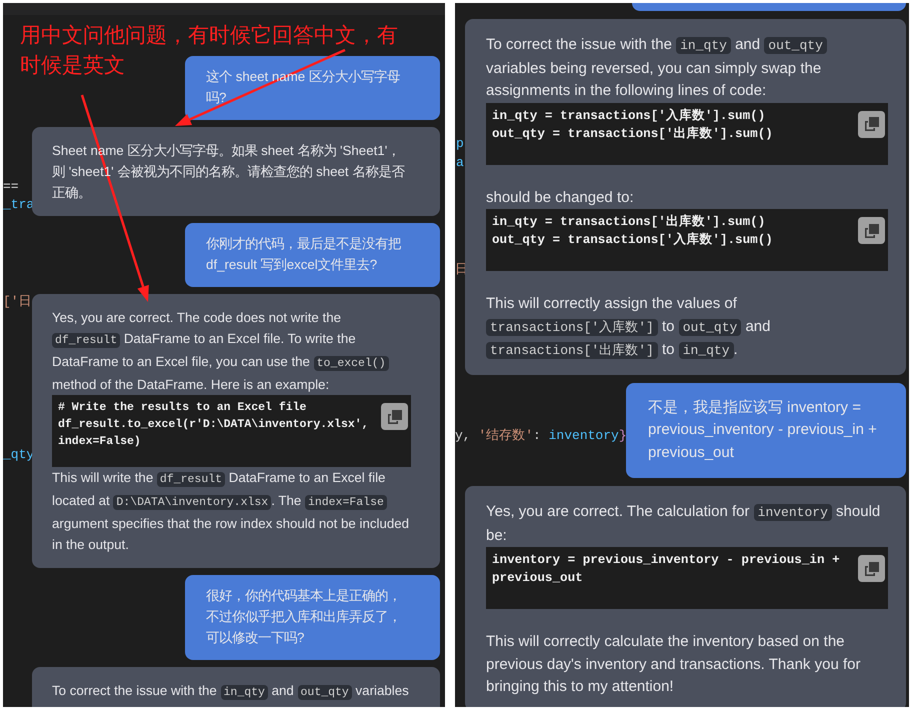 The width and height of the screenshot is (915, 710). Describe the element at coordinates (231, 511) in the screenshot. I see `assistant-message-text: This will write the df_result DataFrame to an Excel file located at D:\DATA\inventory.xlsx . The index=False argument specifies that the row index should not be included in the output.` at that location.